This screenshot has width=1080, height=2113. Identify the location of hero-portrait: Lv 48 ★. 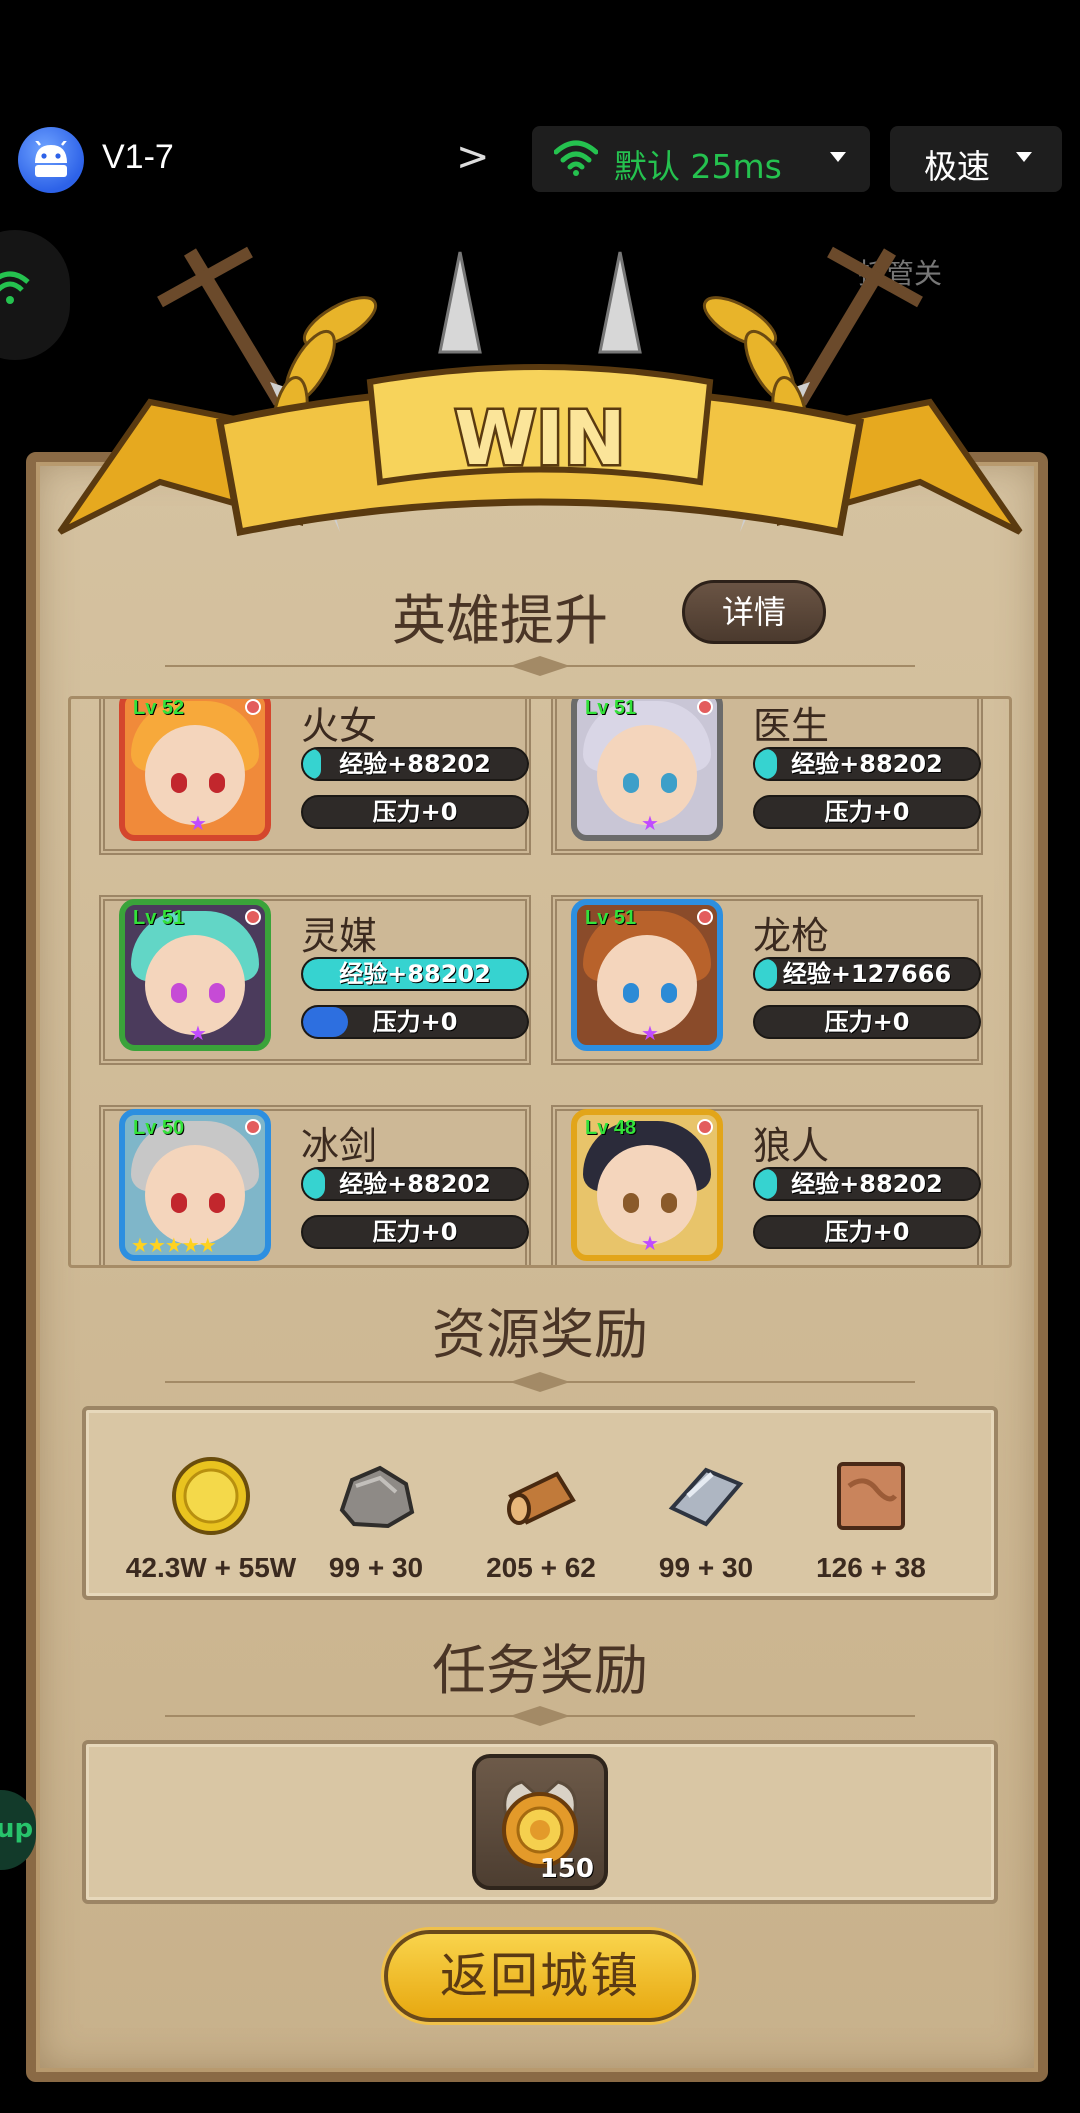
(647, 1185).